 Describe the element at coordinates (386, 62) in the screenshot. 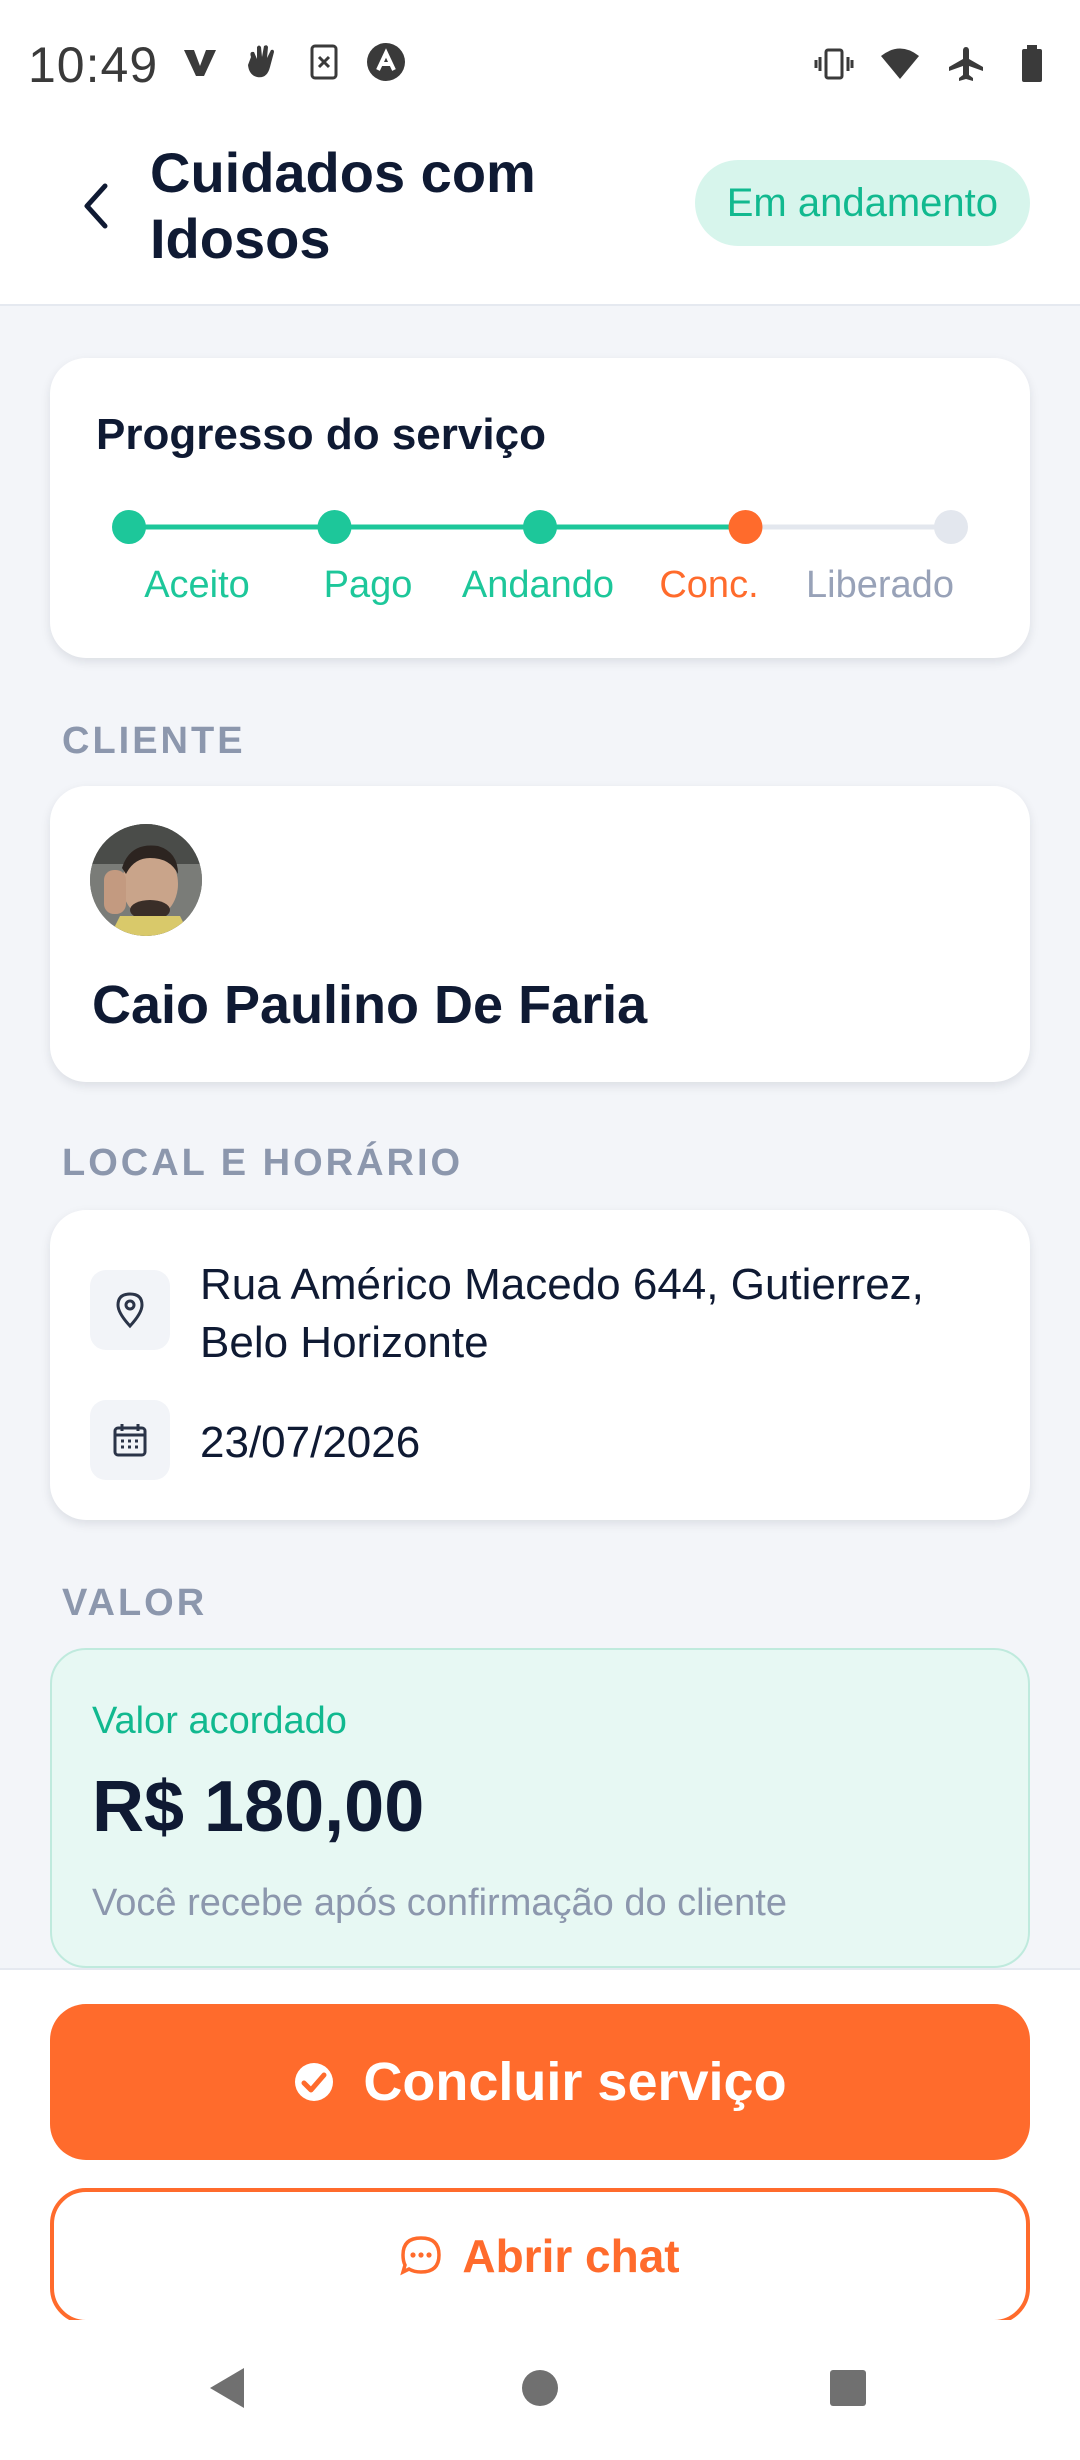

I see `app-a-icon` at that location.